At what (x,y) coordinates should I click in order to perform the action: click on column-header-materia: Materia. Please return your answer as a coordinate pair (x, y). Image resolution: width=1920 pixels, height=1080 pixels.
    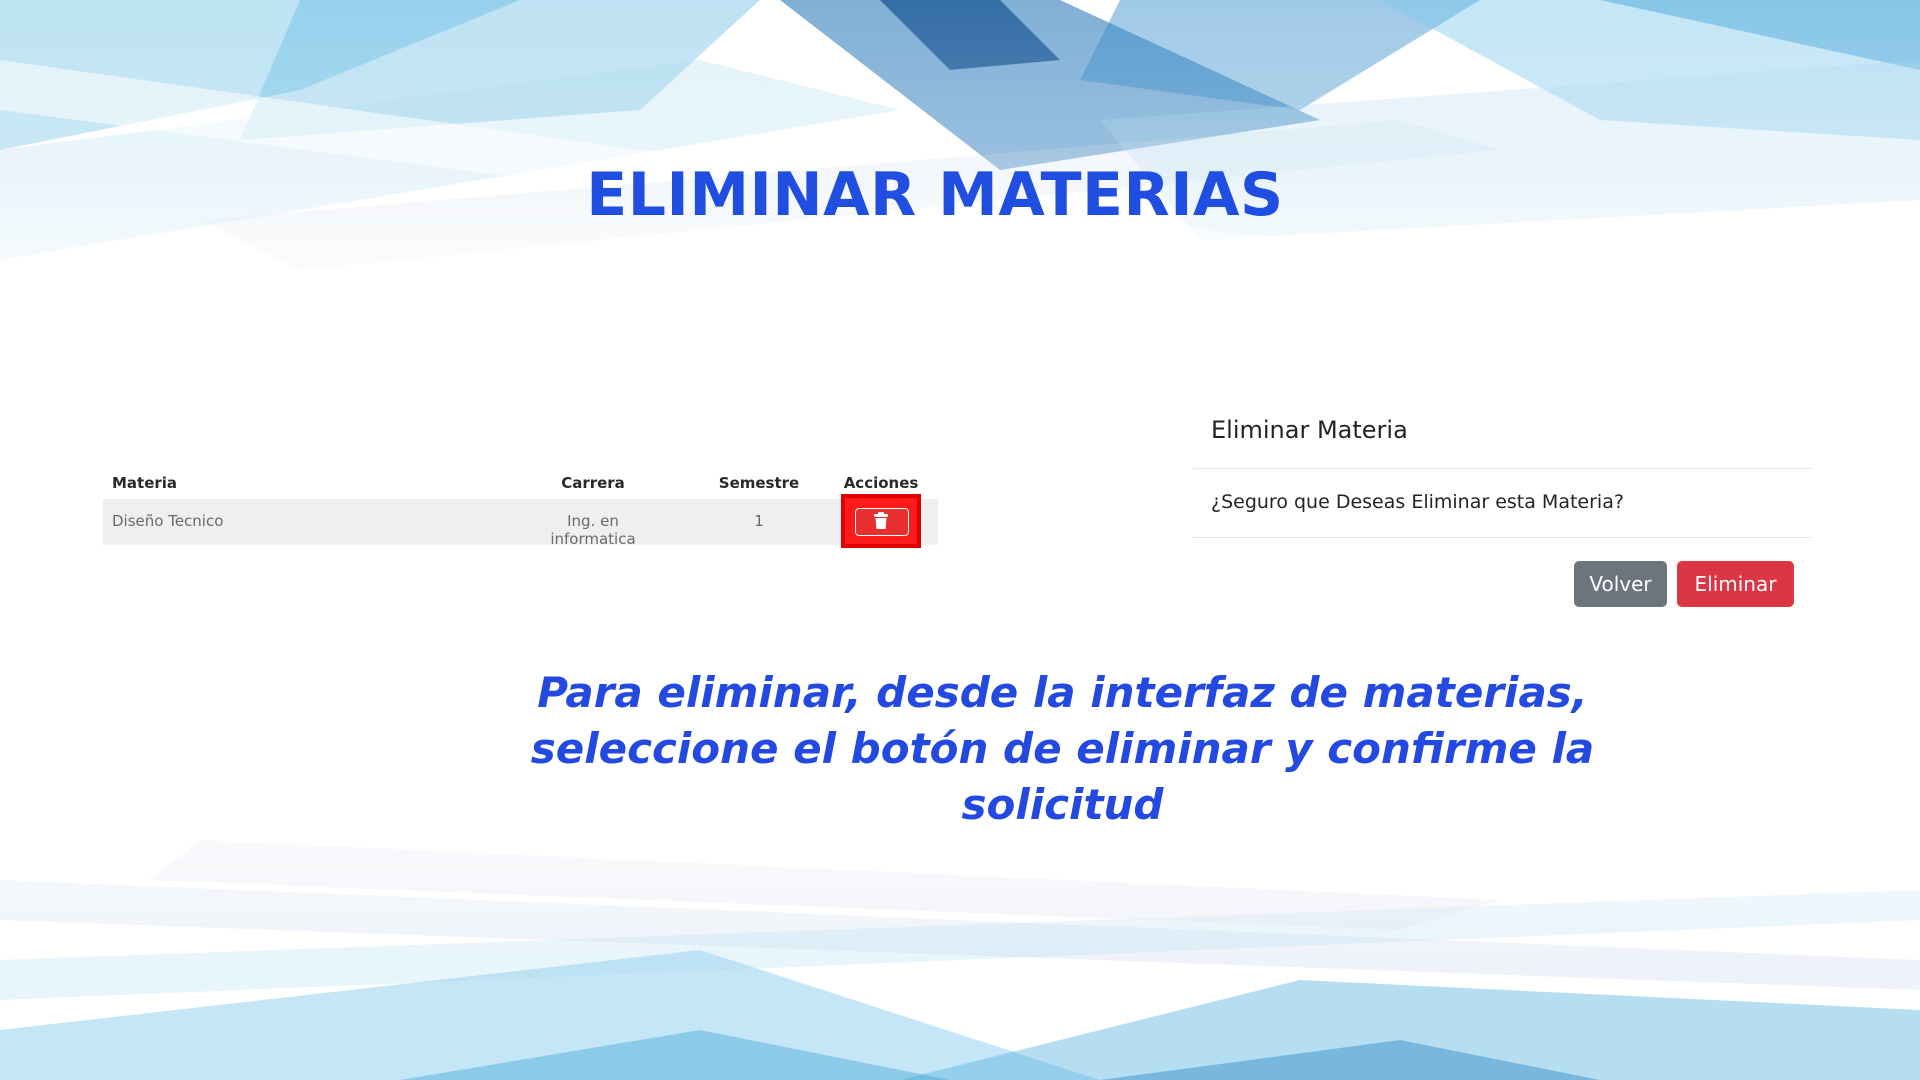
    Looking at the image, I should click on (145, 483).